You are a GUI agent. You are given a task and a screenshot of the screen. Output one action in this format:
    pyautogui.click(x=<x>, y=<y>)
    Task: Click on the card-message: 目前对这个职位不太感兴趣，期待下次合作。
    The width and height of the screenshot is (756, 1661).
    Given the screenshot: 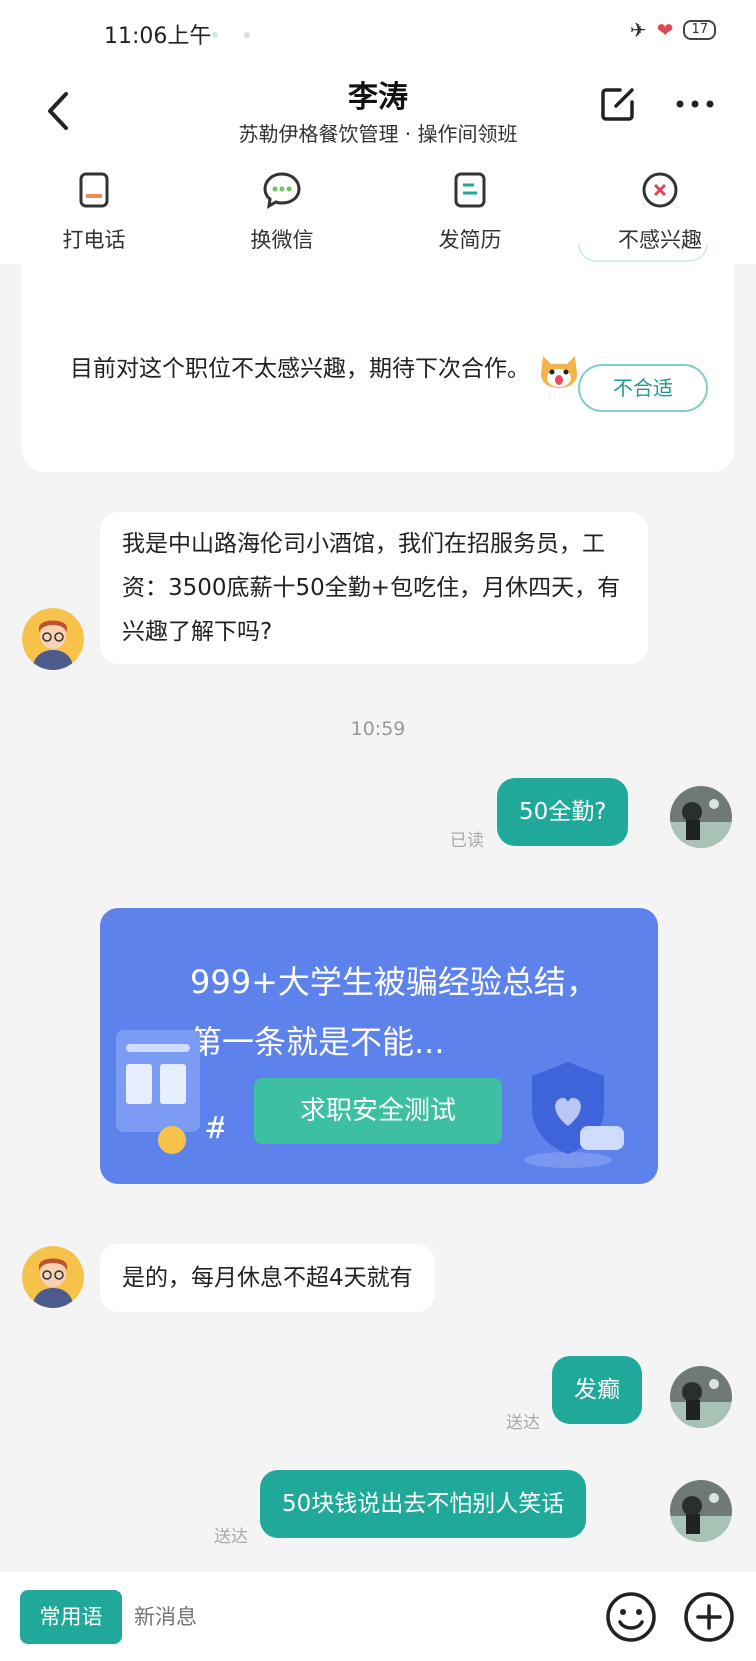 What is the action you would take?
    pyautogui.click(x=330, y=369)
    